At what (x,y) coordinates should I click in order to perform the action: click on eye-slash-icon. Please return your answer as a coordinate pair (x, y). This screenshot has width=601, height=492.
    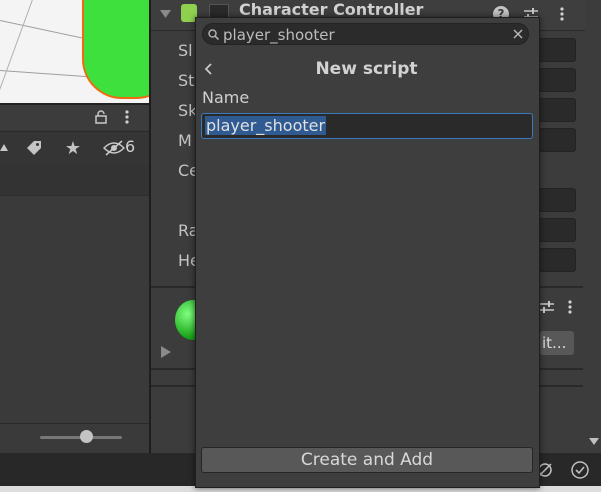
    Looking at the image, I should click on (114, 148).